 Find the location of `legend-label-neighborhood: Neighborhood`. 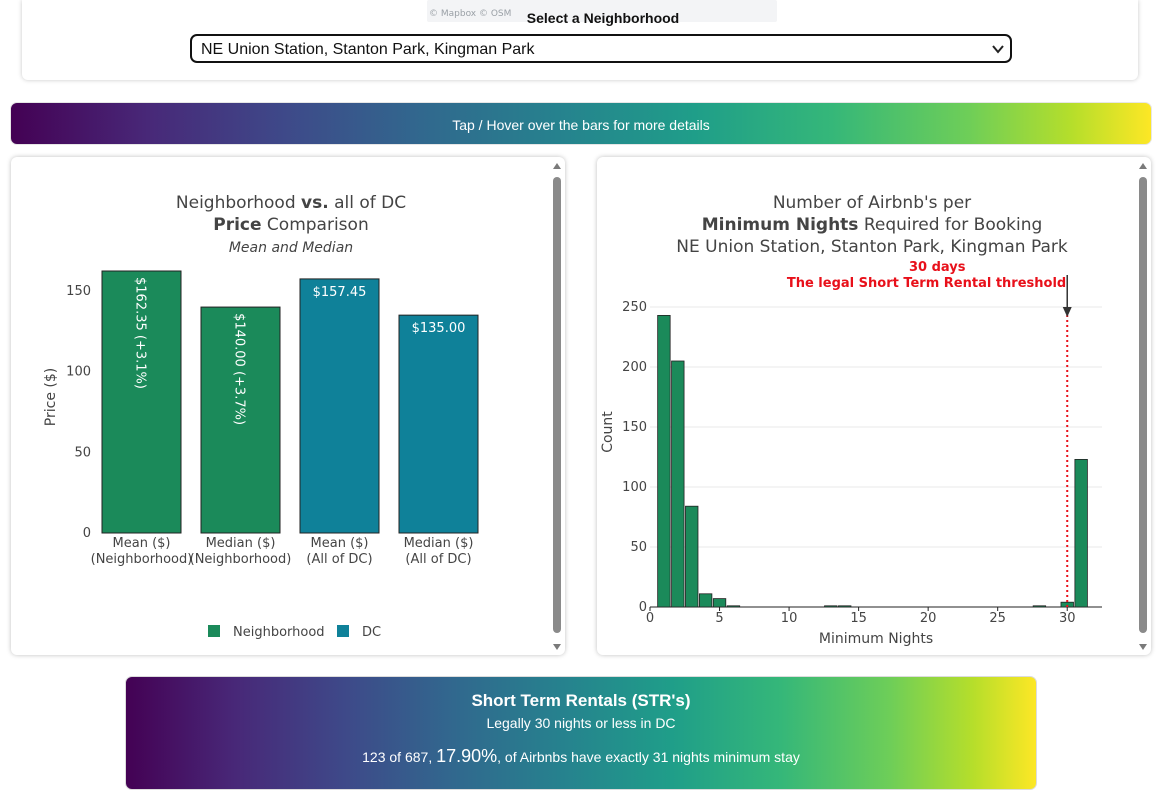

legend-label-neighborhood: Neighborhood is located at coordinates (279, 632).